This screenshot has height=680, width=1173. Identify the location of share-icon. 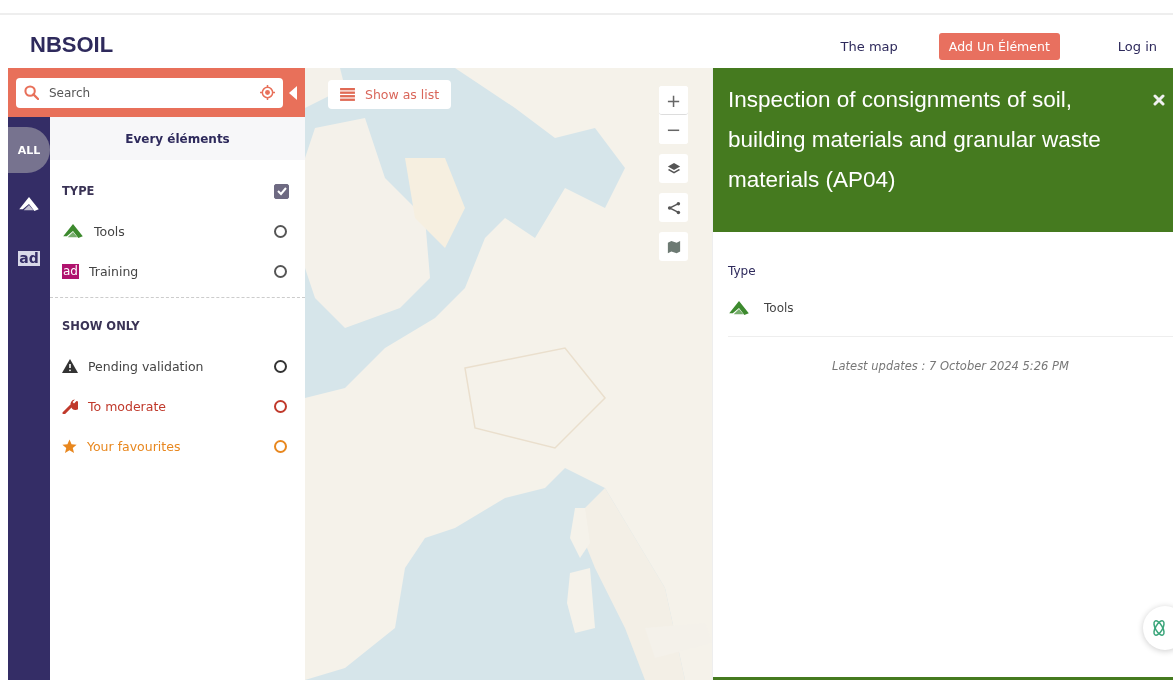
(673, 207).